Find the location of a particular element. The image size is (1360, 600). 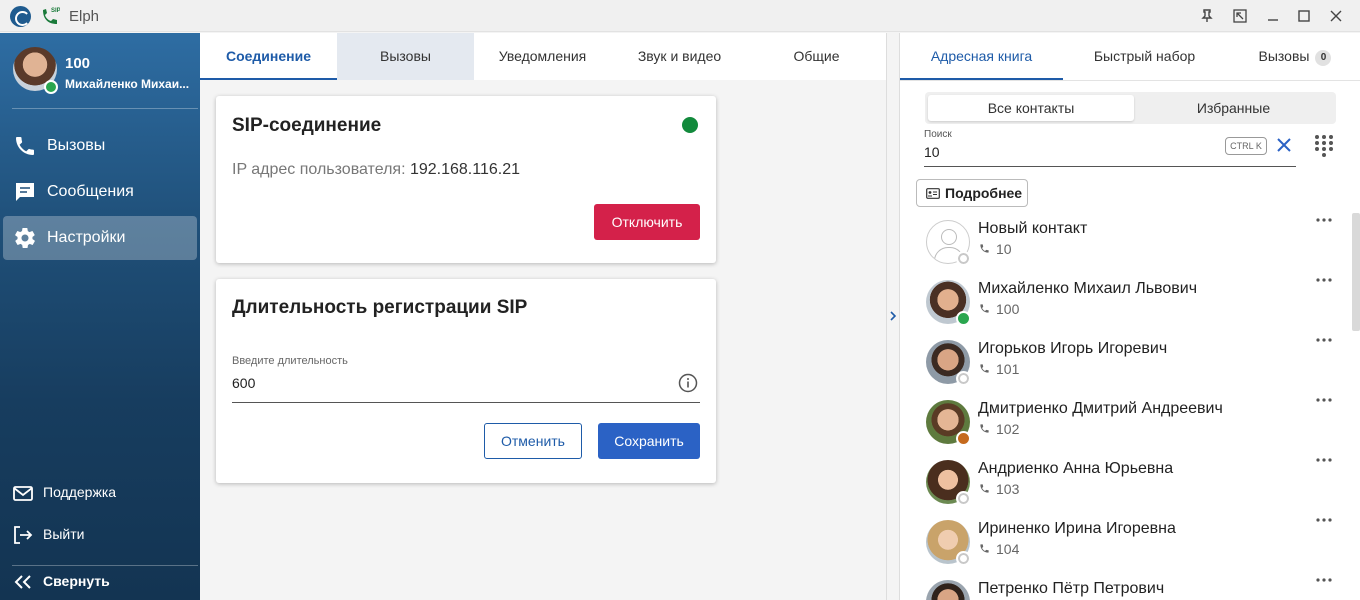

sidebar-item-messages: Сообщения is located at coordinates (100, 192).